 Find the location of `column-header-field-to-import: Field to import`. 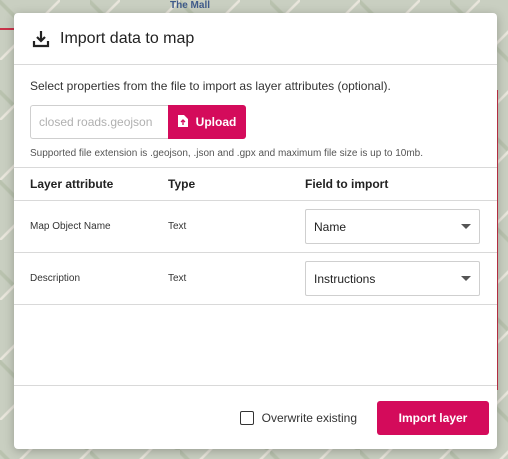

column-header-field-to-import: Field to import is located at coordinates (347, 184).